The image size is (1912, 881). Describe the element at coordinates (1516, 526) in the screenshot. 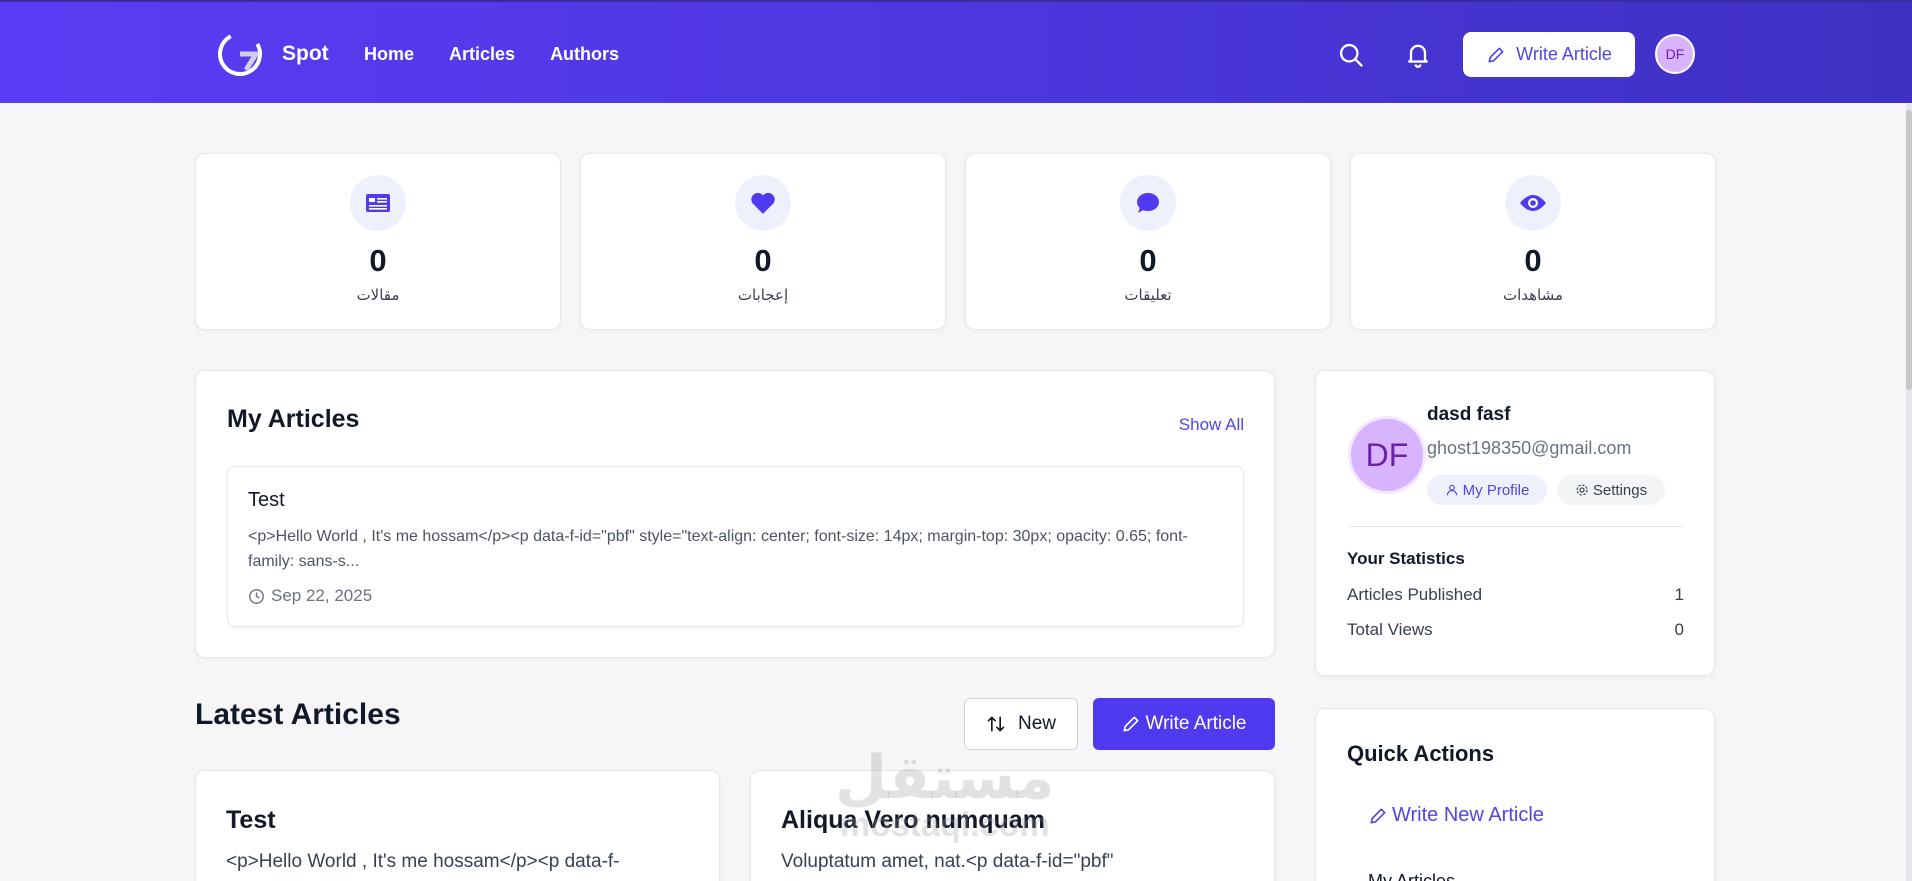

I see `divider` at that location.